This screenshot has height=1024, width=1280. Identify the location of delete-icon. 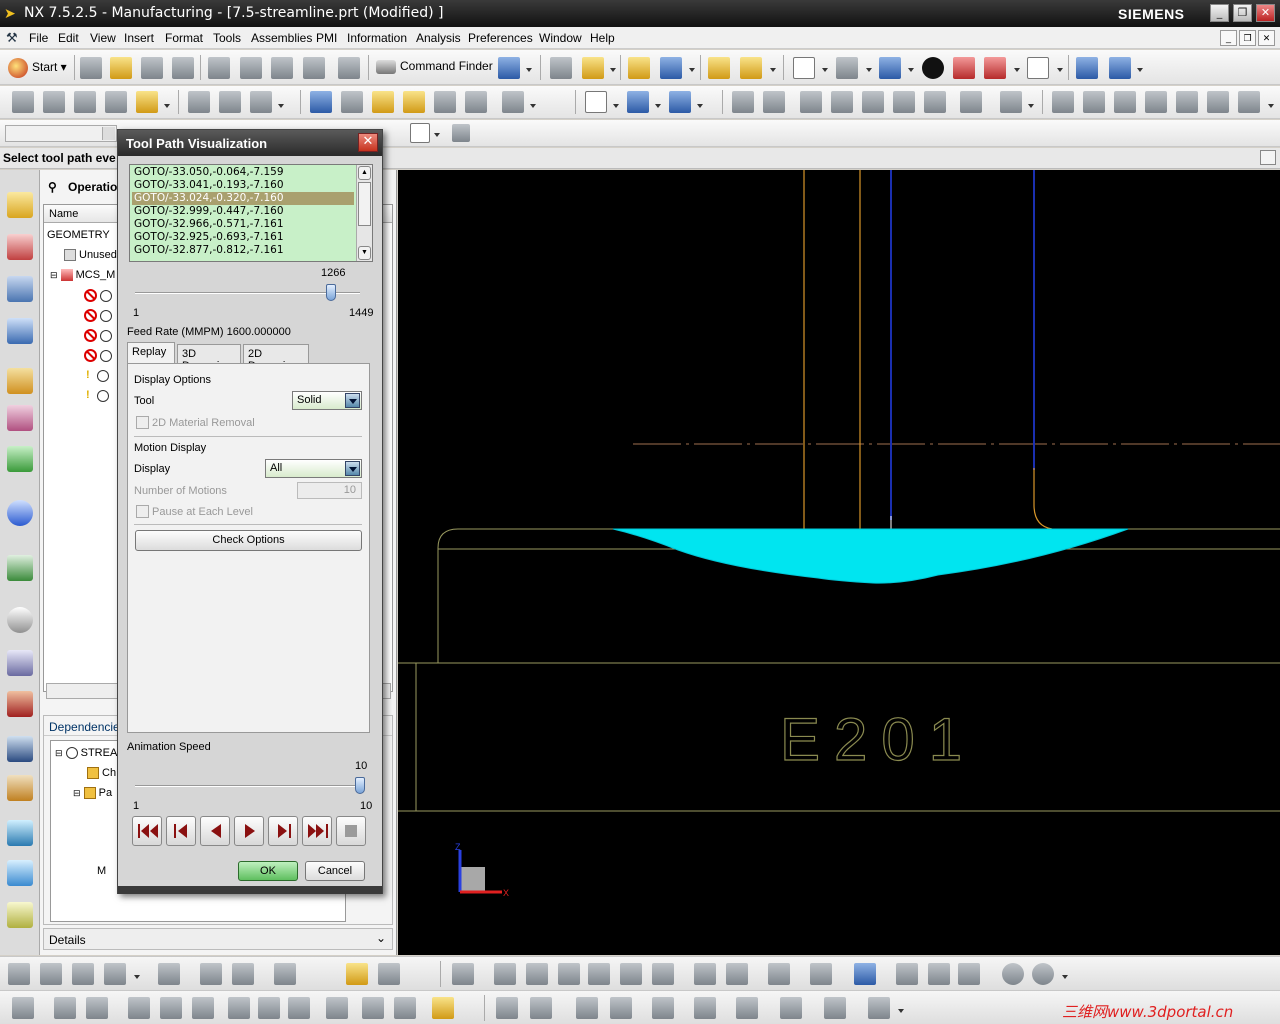
(314, 68).